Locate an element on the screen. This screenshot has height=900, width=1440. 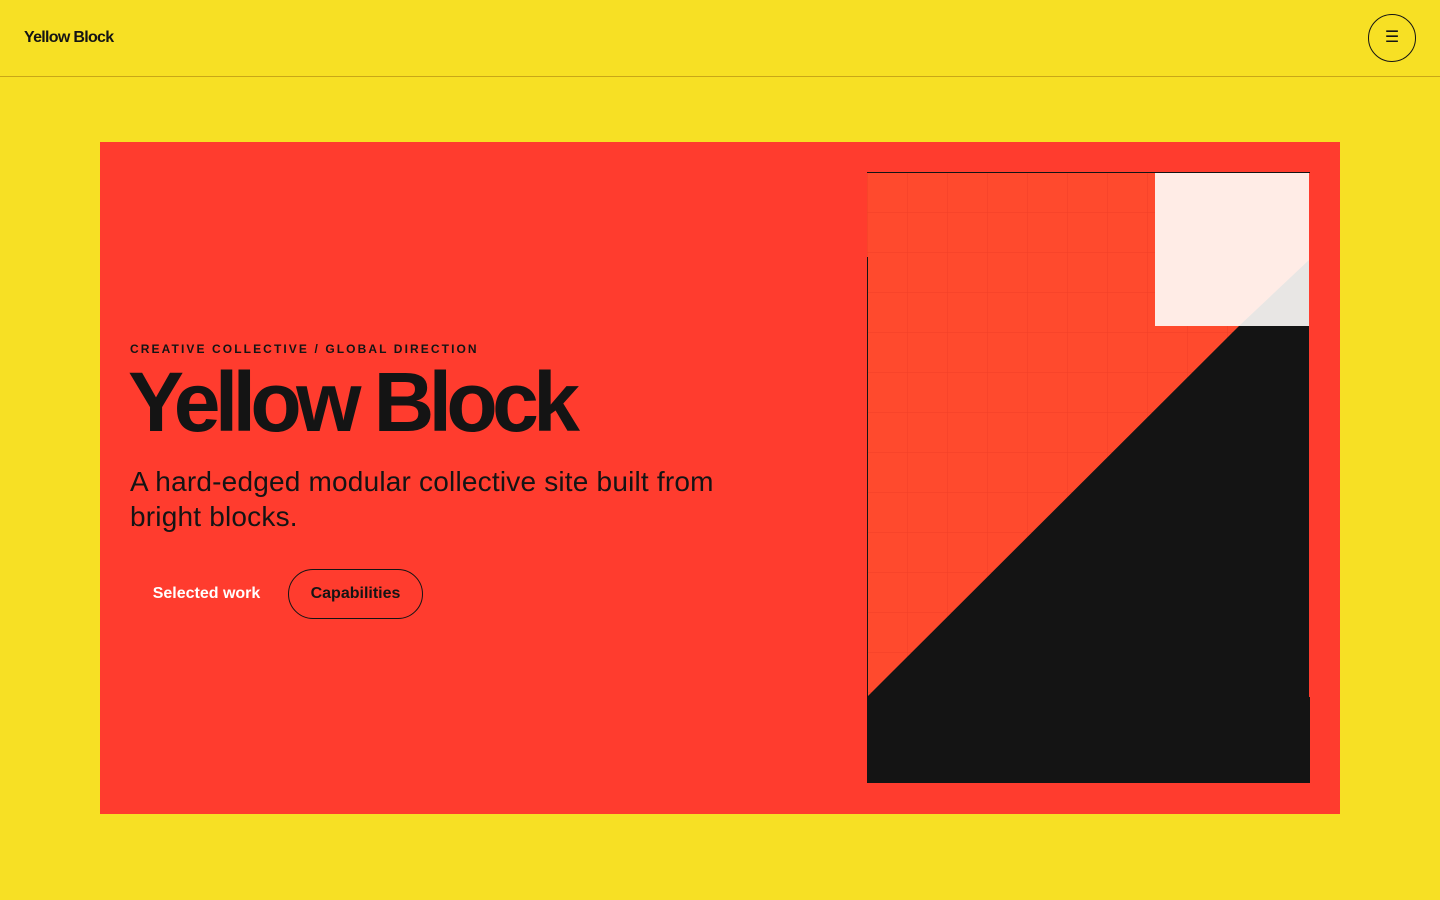
hamburger-icon: ☰ is located at coordinates (1392, 37).